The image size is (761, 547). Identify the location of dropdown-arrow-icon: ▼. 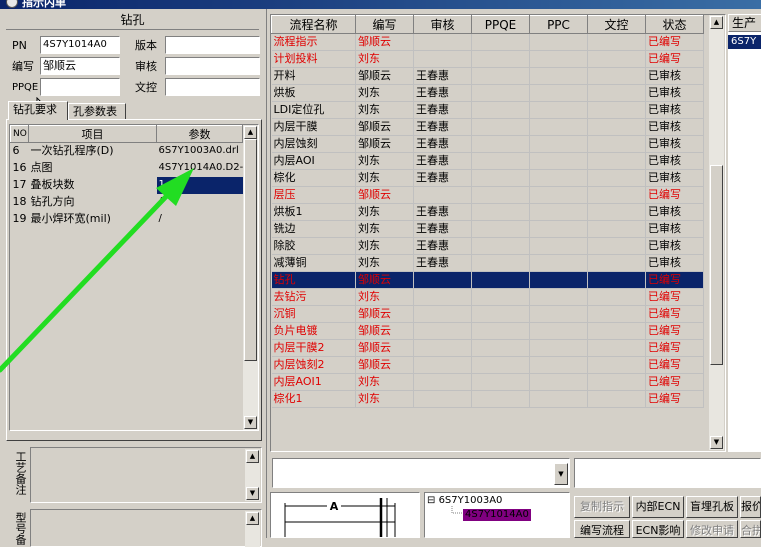
(561, 474).